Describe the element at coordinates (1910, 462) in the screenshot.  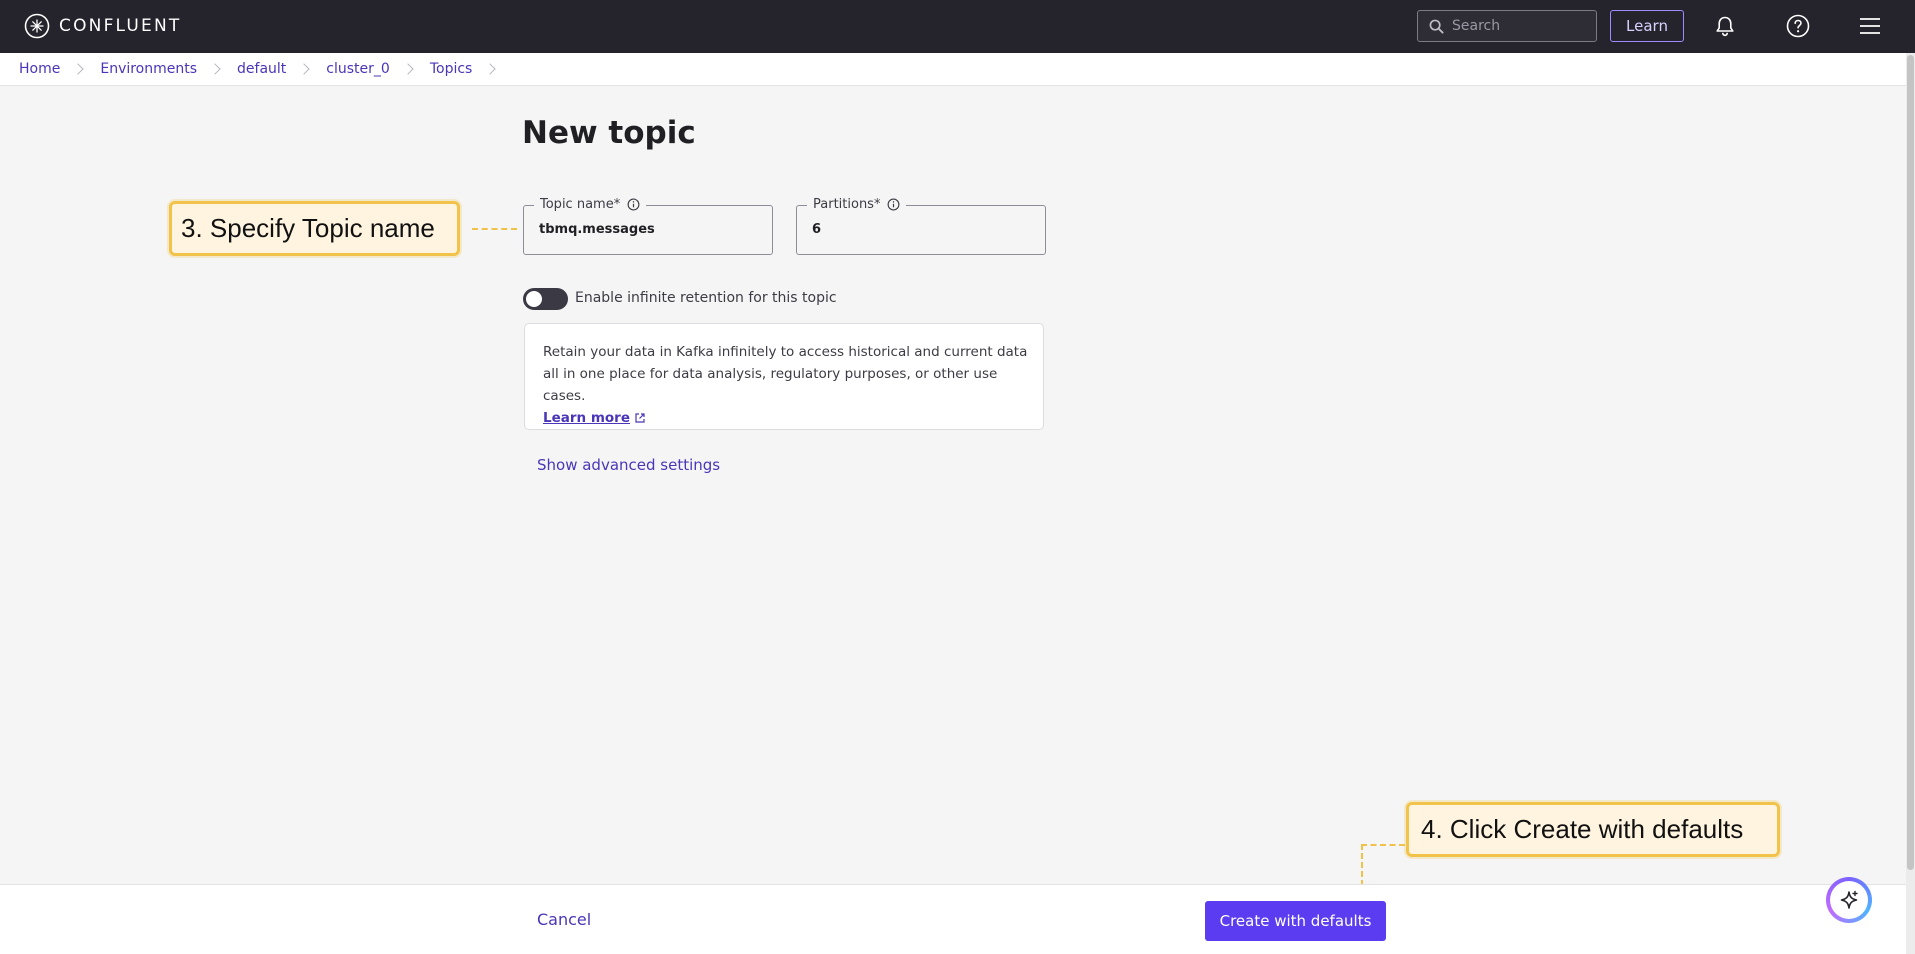
I see `scrollbar-thumb` at that location.